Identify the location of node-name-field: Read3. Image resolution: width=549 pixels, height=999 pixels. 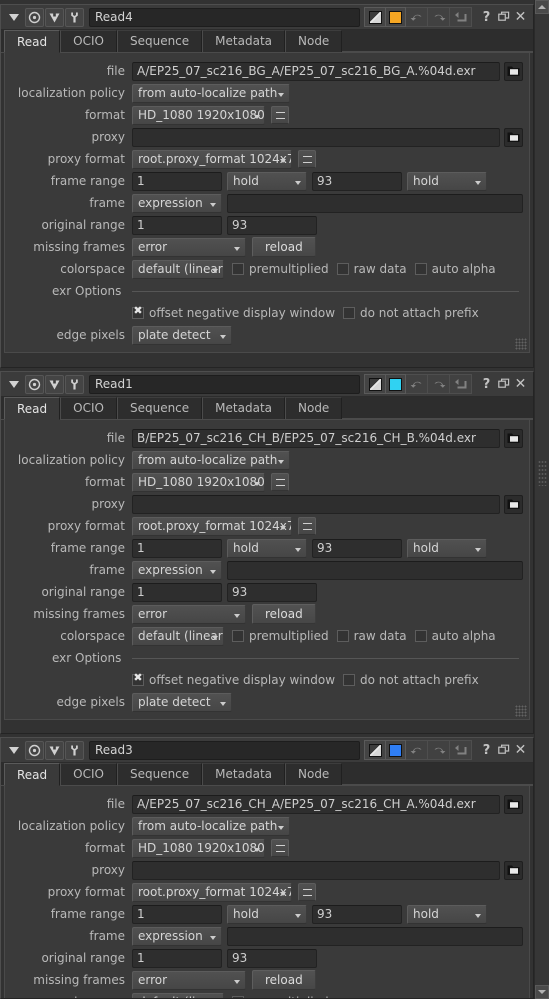
(225, 750).